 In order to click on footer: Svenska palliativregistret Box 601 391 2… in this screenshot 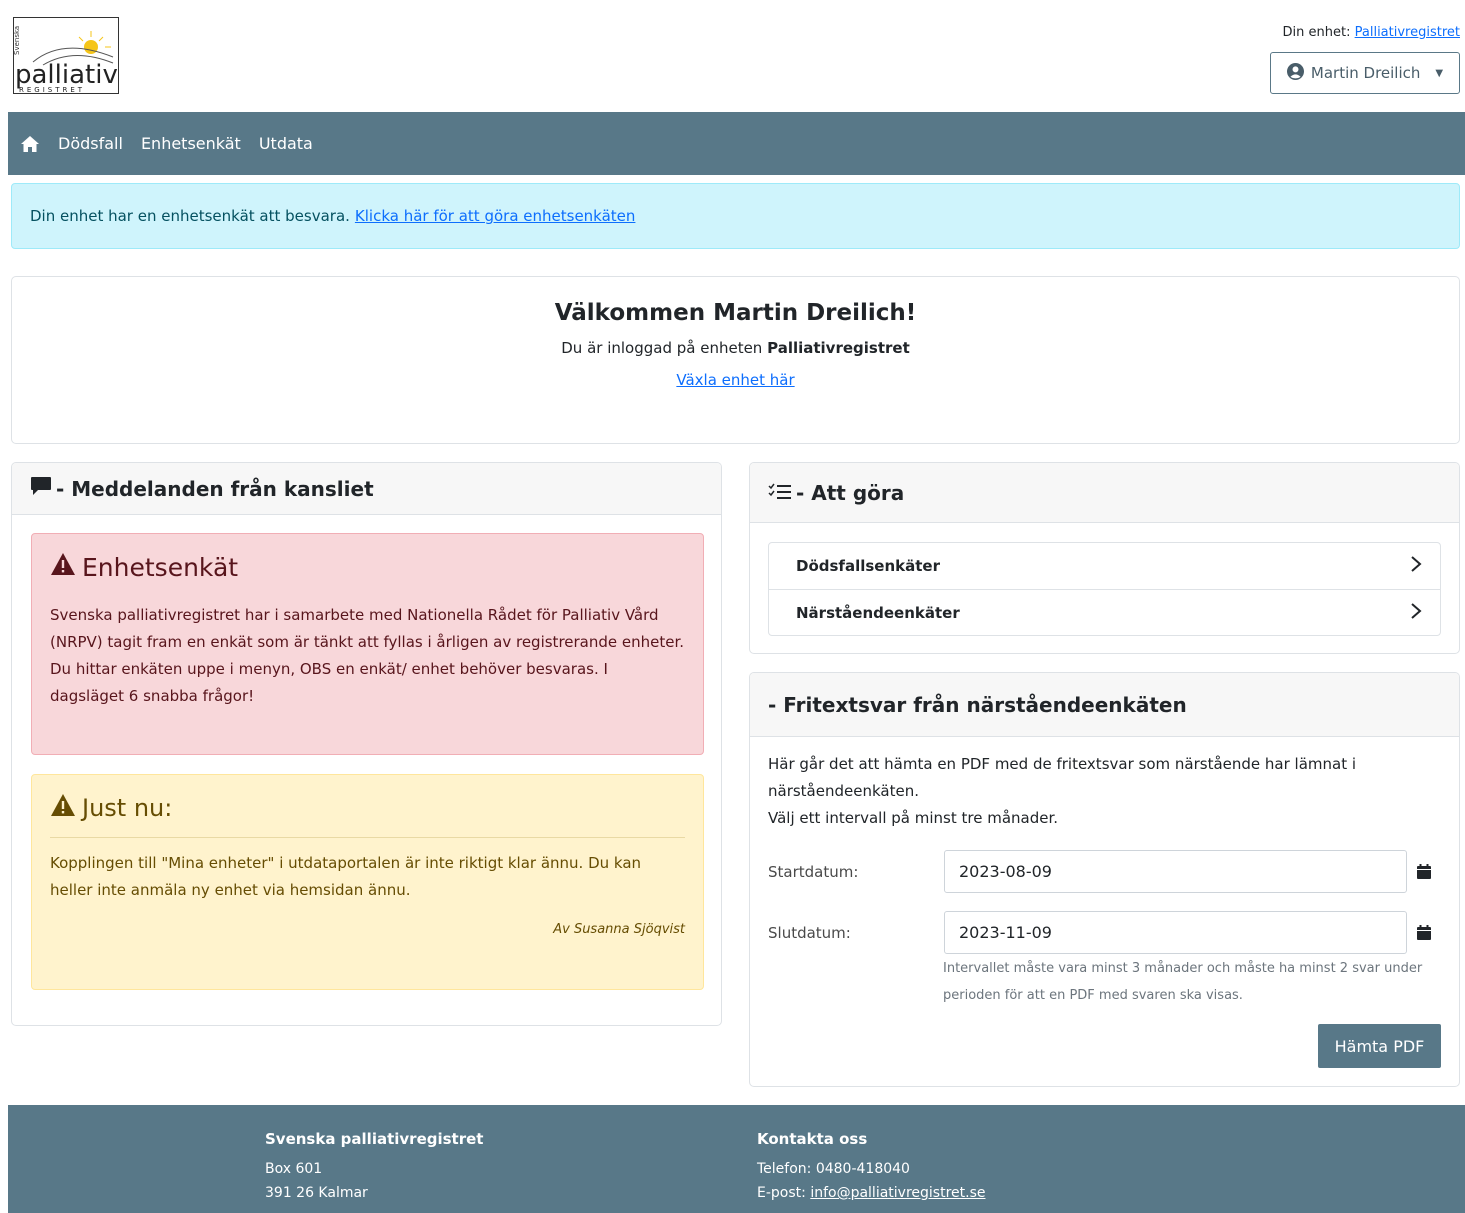, I will do `click(736, 1159)`.